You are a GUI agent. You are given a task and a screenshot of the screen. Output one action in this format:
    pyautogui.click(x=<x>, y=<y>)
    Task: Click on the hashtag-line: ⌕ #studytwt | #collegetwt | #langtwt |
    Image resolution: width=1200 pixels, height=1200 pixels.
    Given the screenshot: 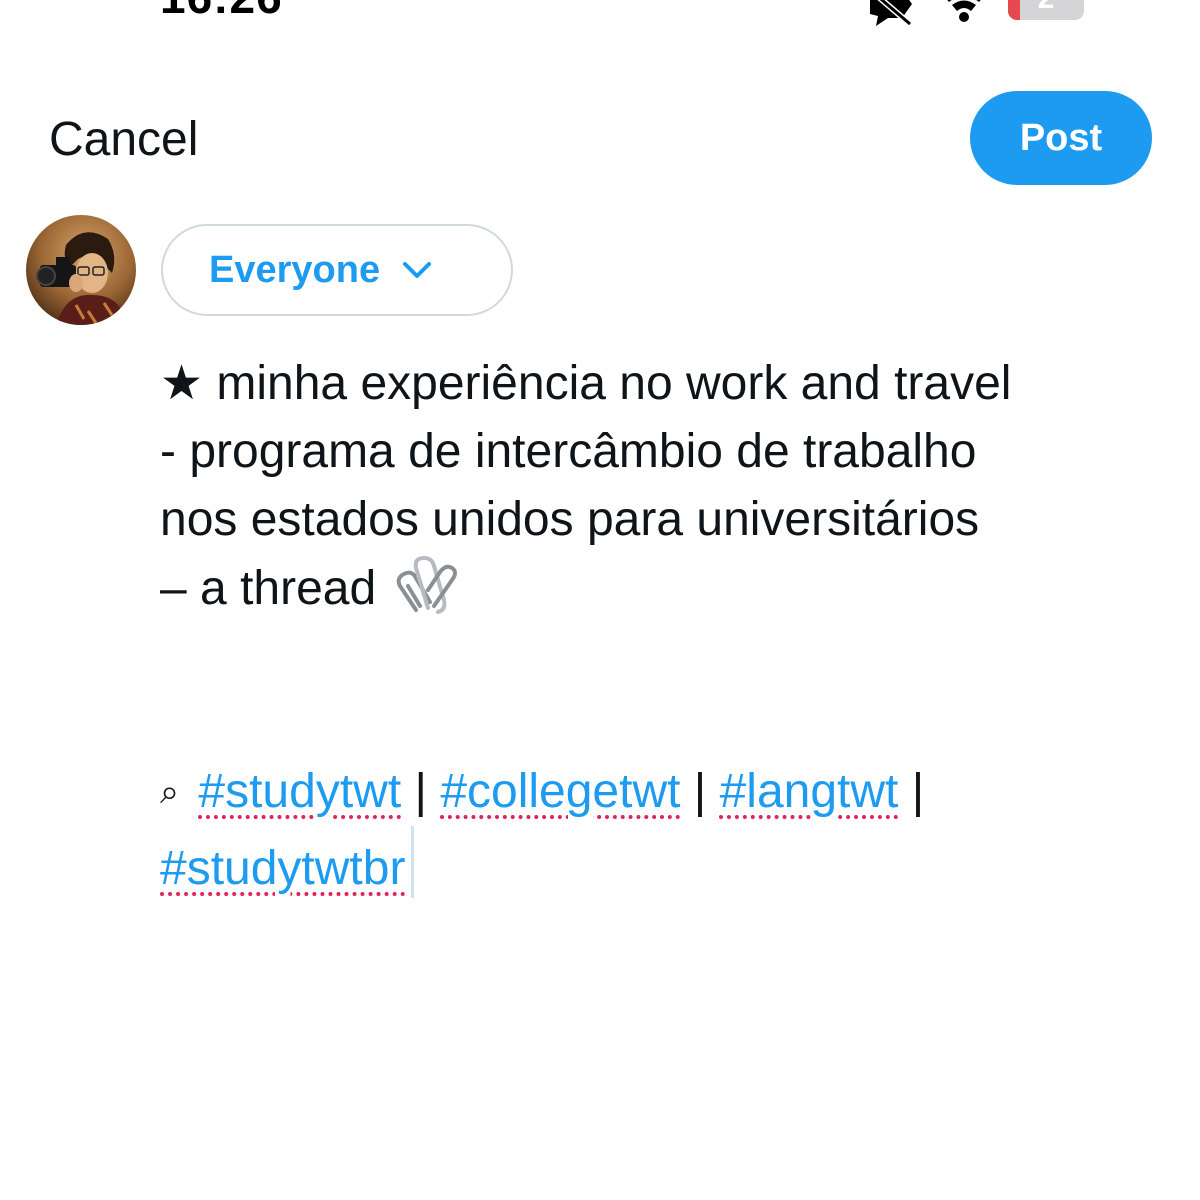 What is the action you would take?
    pyautogui.click(x=675, y=792)
    